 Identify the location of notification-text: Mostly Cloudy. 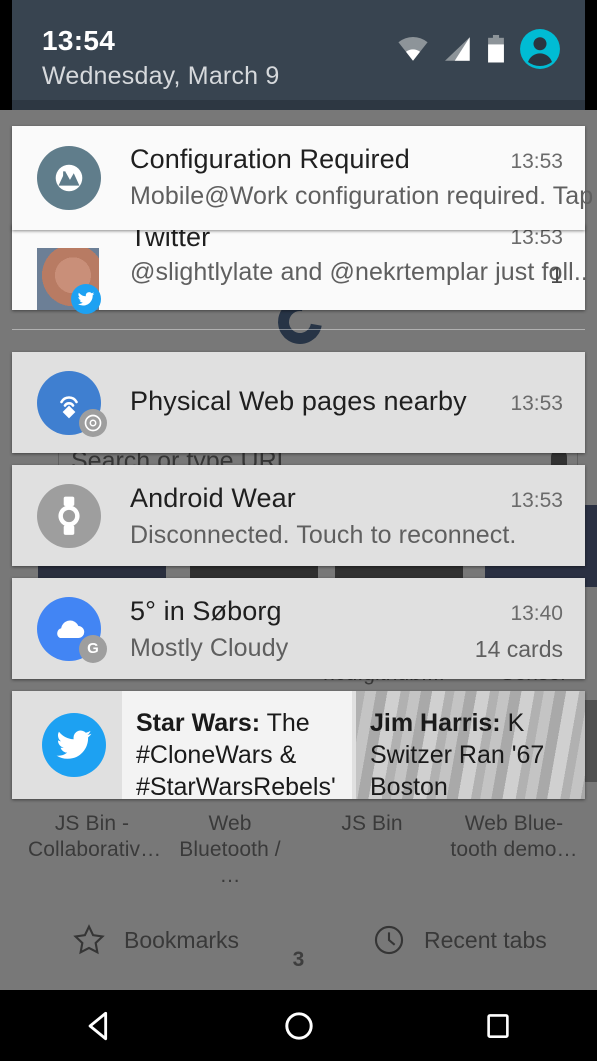
(209, 648).